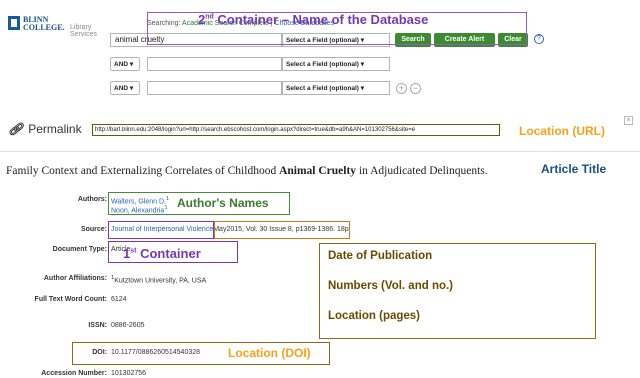  I want to click on boolean-select-2: AND ▾, so click(125, 88).